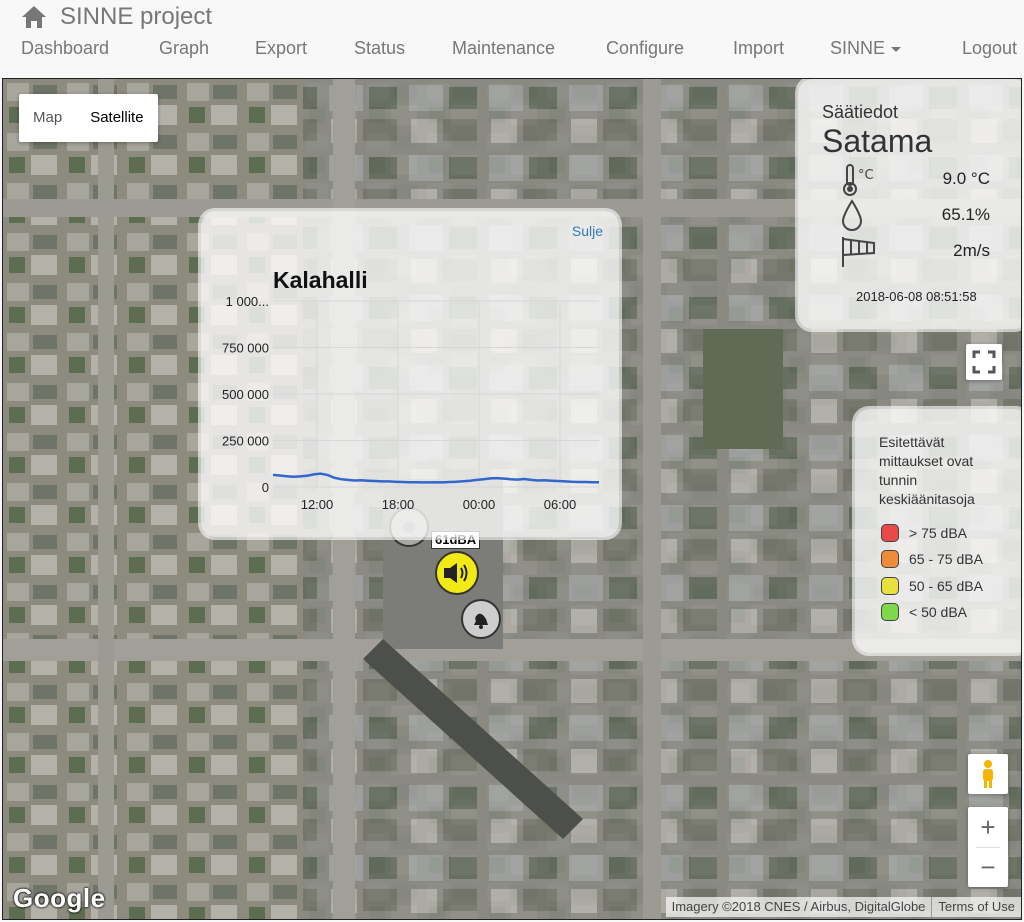 The height and width of the screenshot is (922, 1024). What do you see at coordinates (398, 504) in the screenshot?
I see `x-tick-label: 18:00` at bounding box center [398, 504].